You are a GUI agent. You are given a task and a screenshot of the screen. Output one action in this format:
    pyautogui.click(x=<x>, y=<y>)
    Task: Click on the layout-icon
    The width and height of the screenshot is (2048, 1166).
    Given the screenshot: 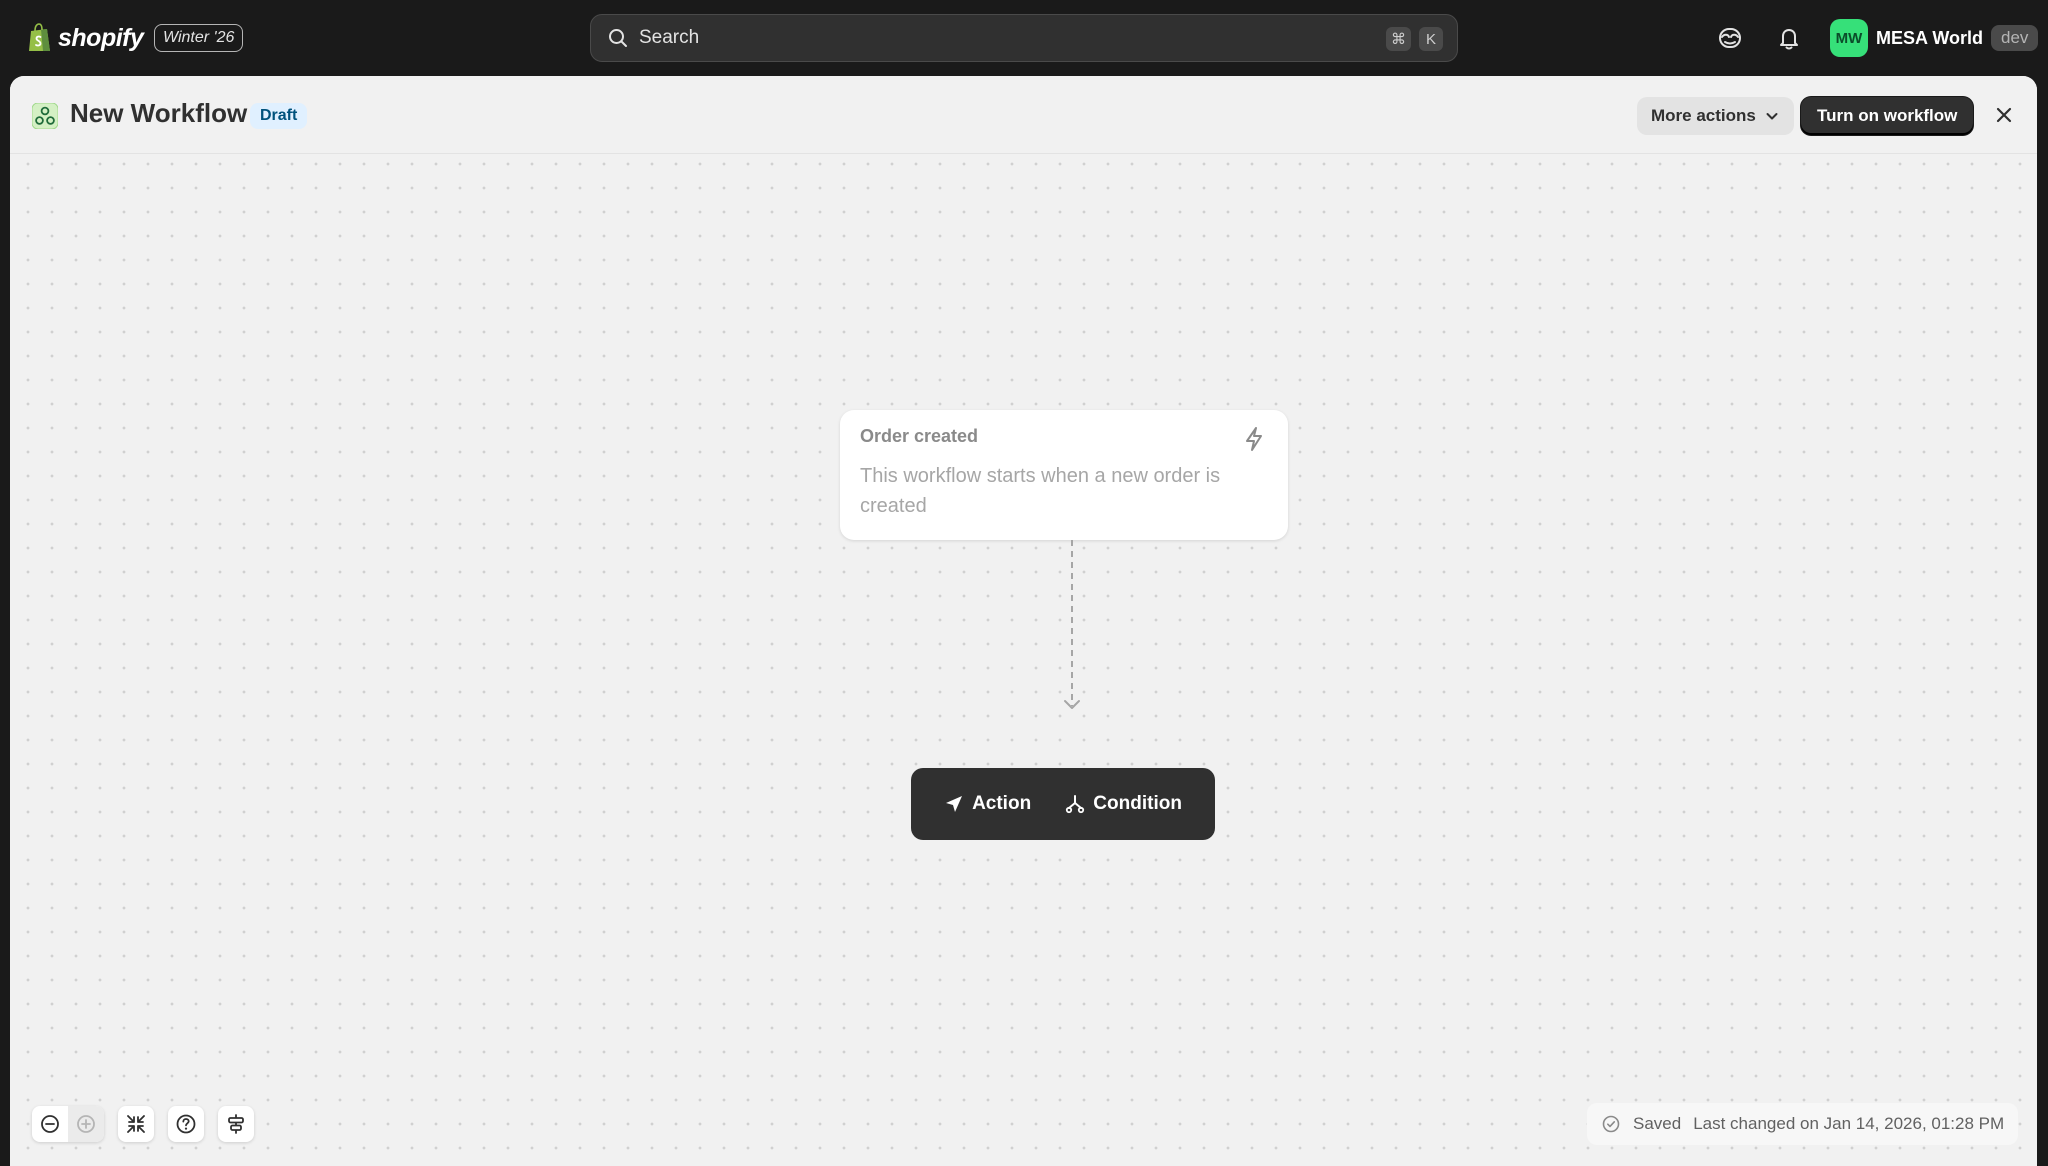 What is the action you would take?
    pyautogui.click(x=236, y=1124)
    